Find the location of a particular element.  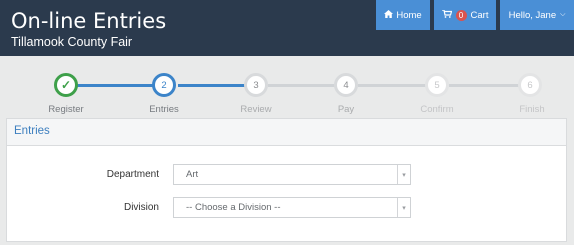

step-pay-number: 4 is located at coordinates (346, 85).